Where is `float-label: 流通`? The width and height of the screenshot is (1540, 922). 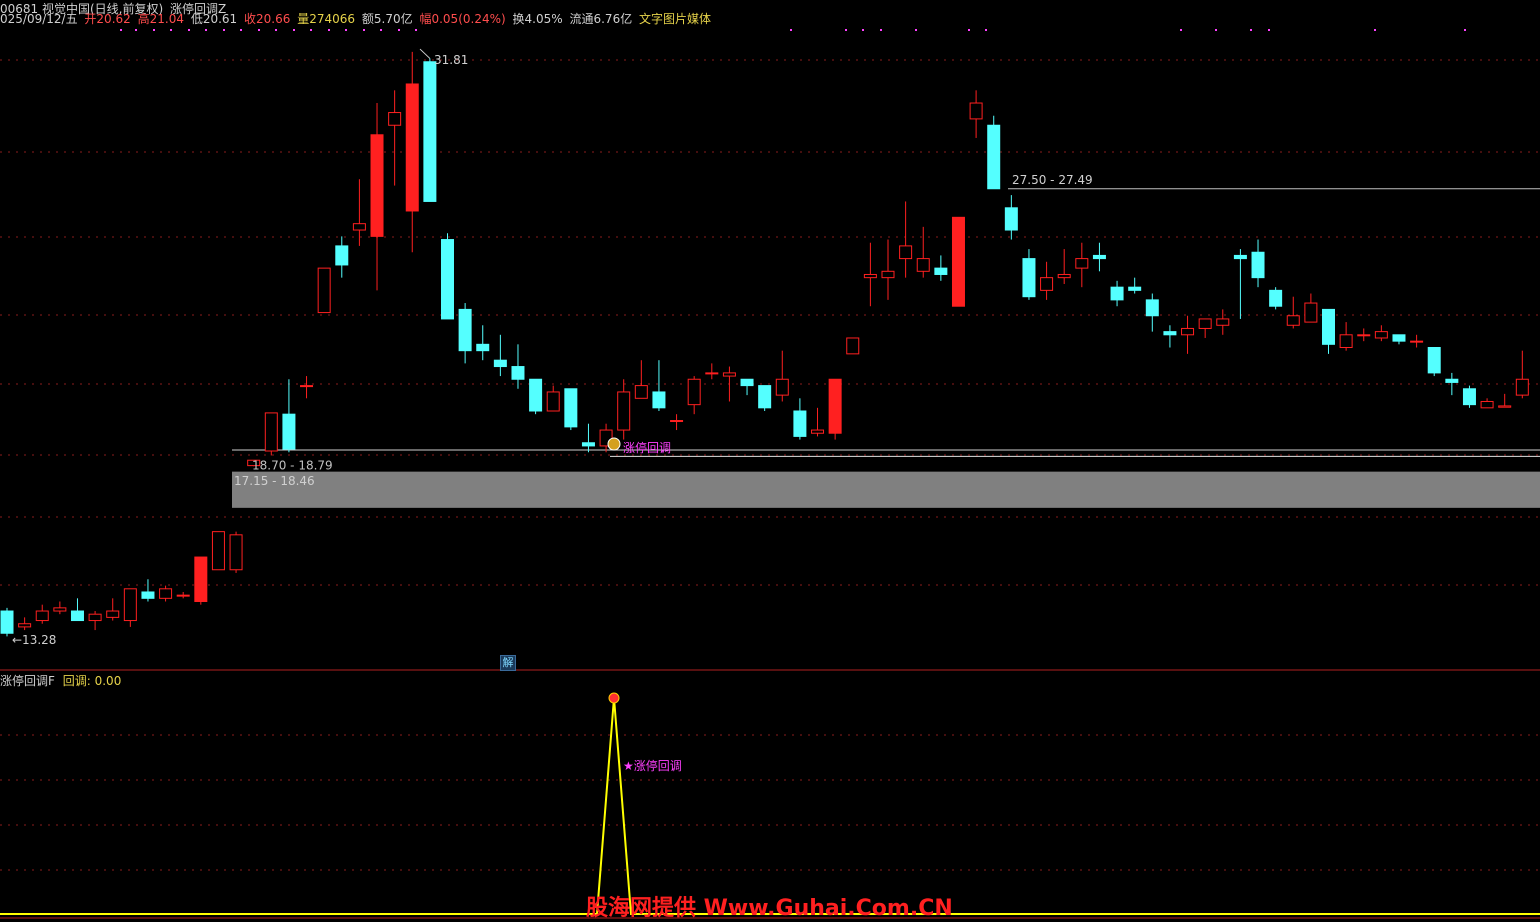
float-label: 流通 is located at coordinates (581, 19).